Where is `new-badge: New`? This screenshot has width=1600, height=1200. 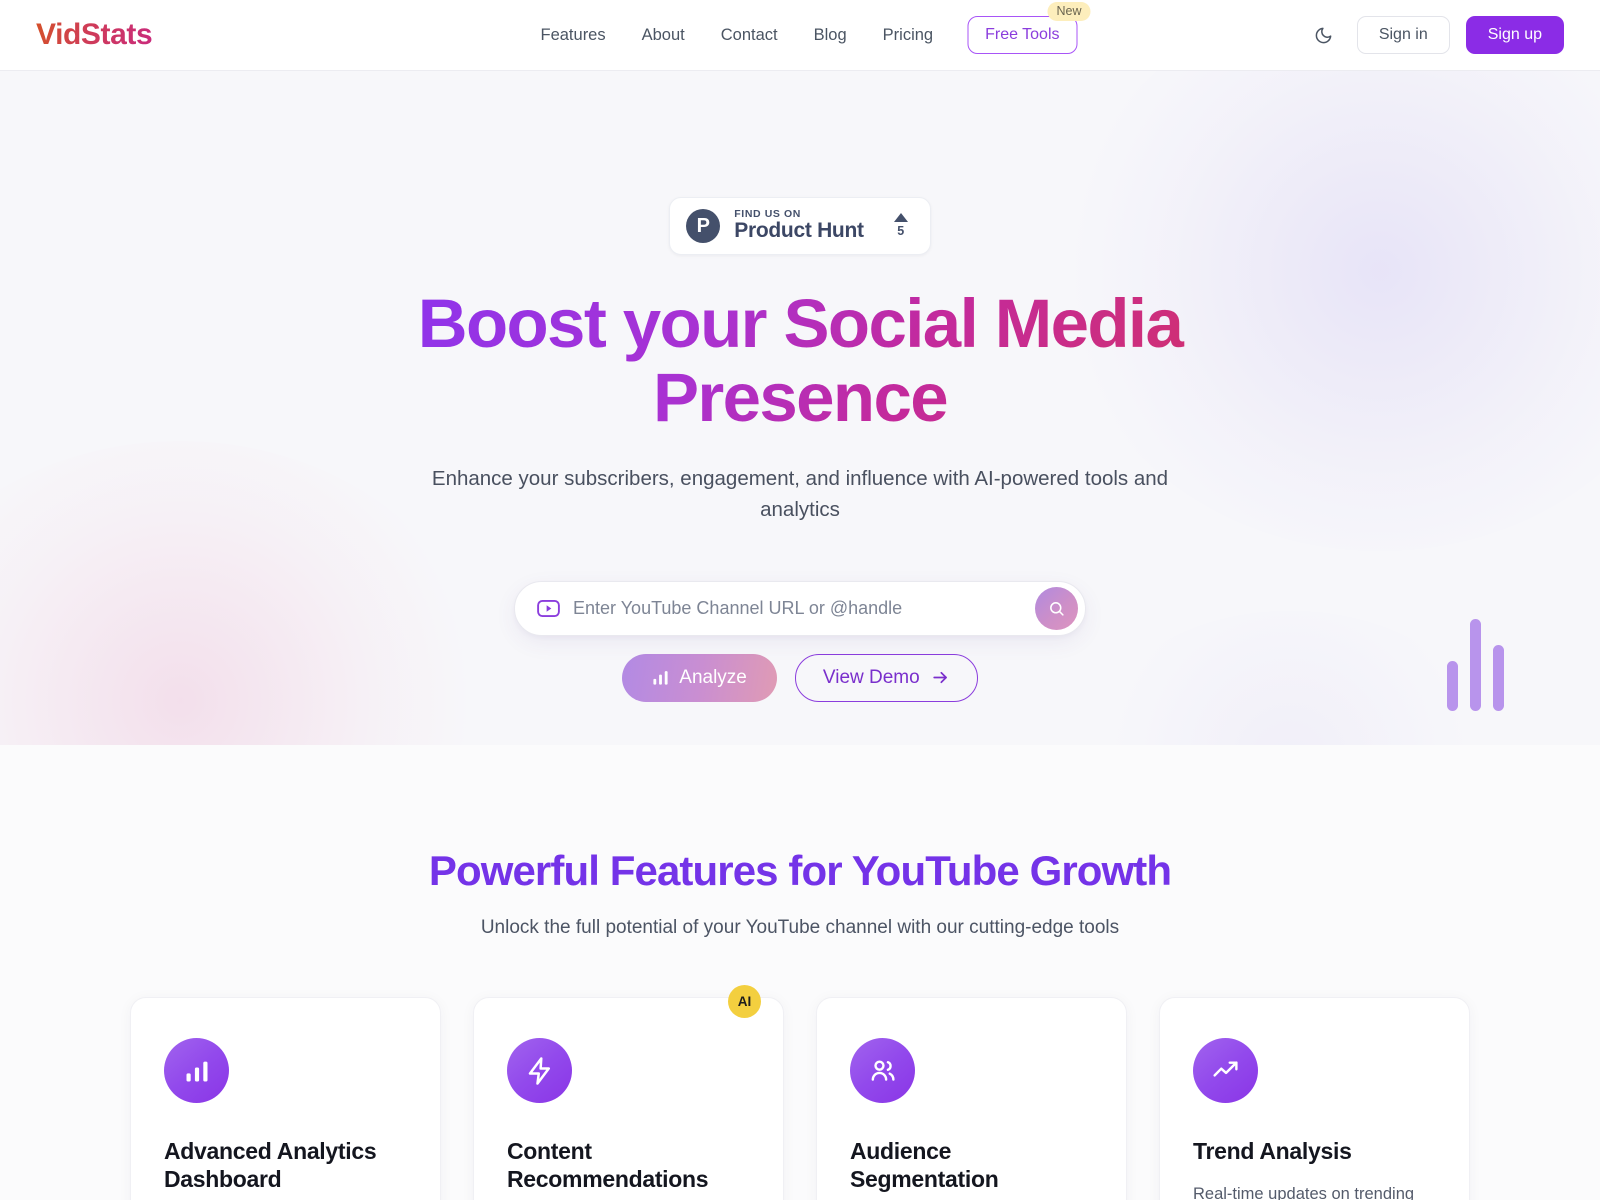
new-badge: New is located at coordinates (1069, 11).